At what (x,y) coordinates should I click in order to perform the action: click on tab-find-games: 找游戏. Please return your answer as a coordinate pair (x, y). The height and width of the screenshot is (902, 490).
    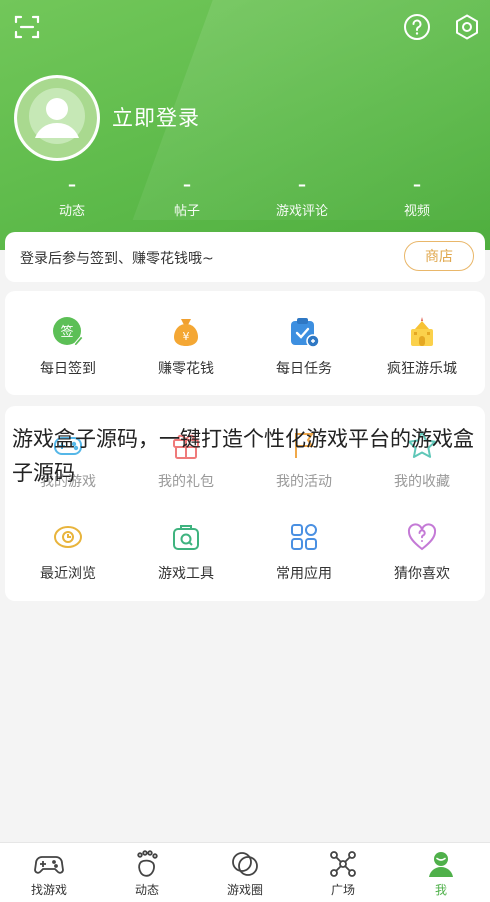
    Looking at the image, I should click on (49, 873).